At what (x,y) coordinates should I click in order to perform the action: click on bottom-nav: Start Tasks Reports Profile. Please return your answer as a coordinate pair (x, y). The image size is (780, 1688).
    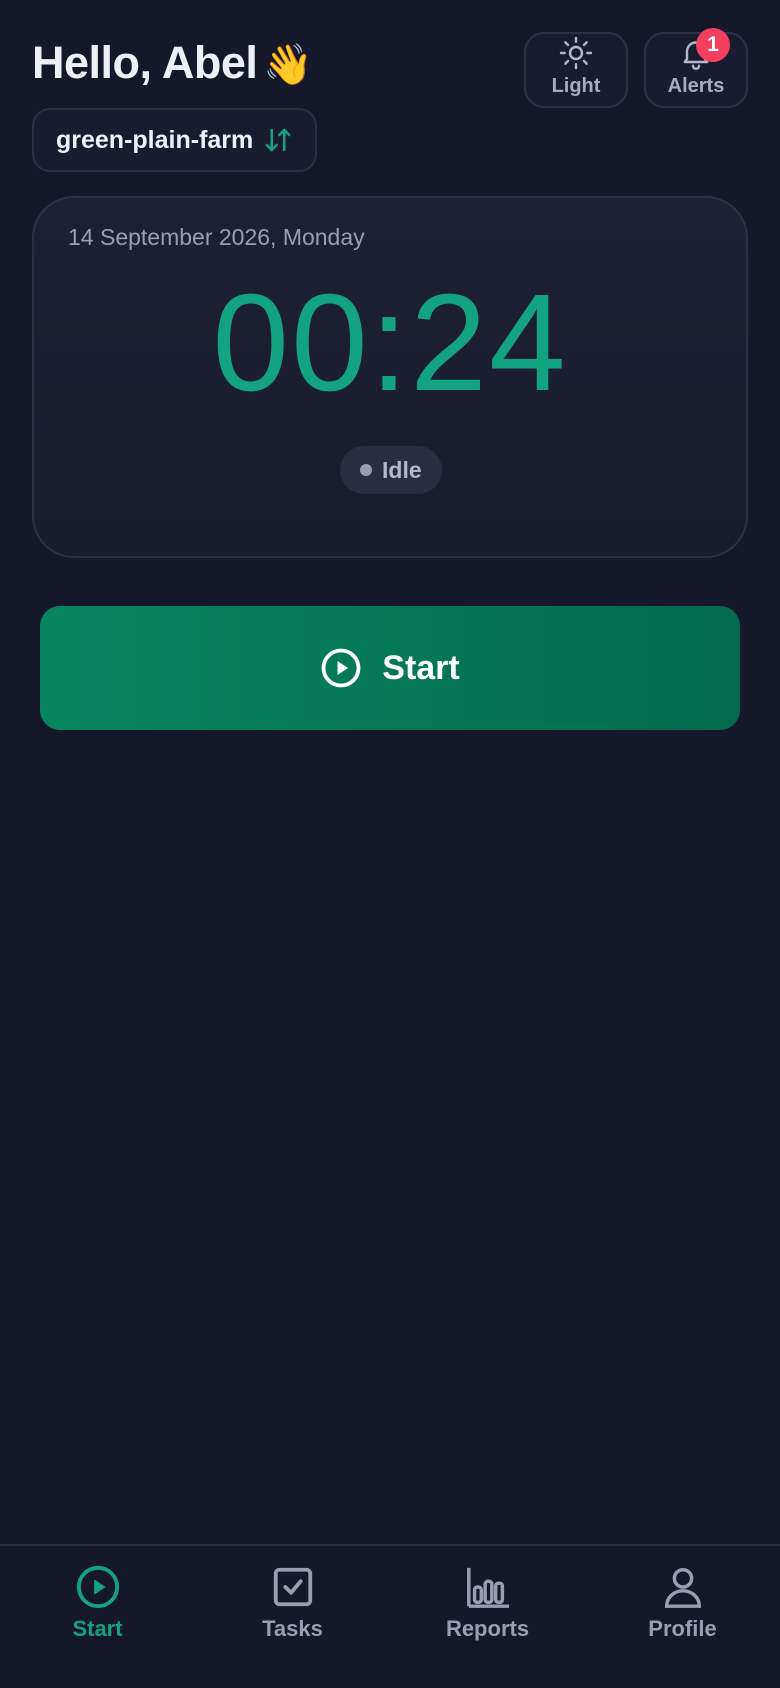
    Looking at the image, I should click on (390, 1616).